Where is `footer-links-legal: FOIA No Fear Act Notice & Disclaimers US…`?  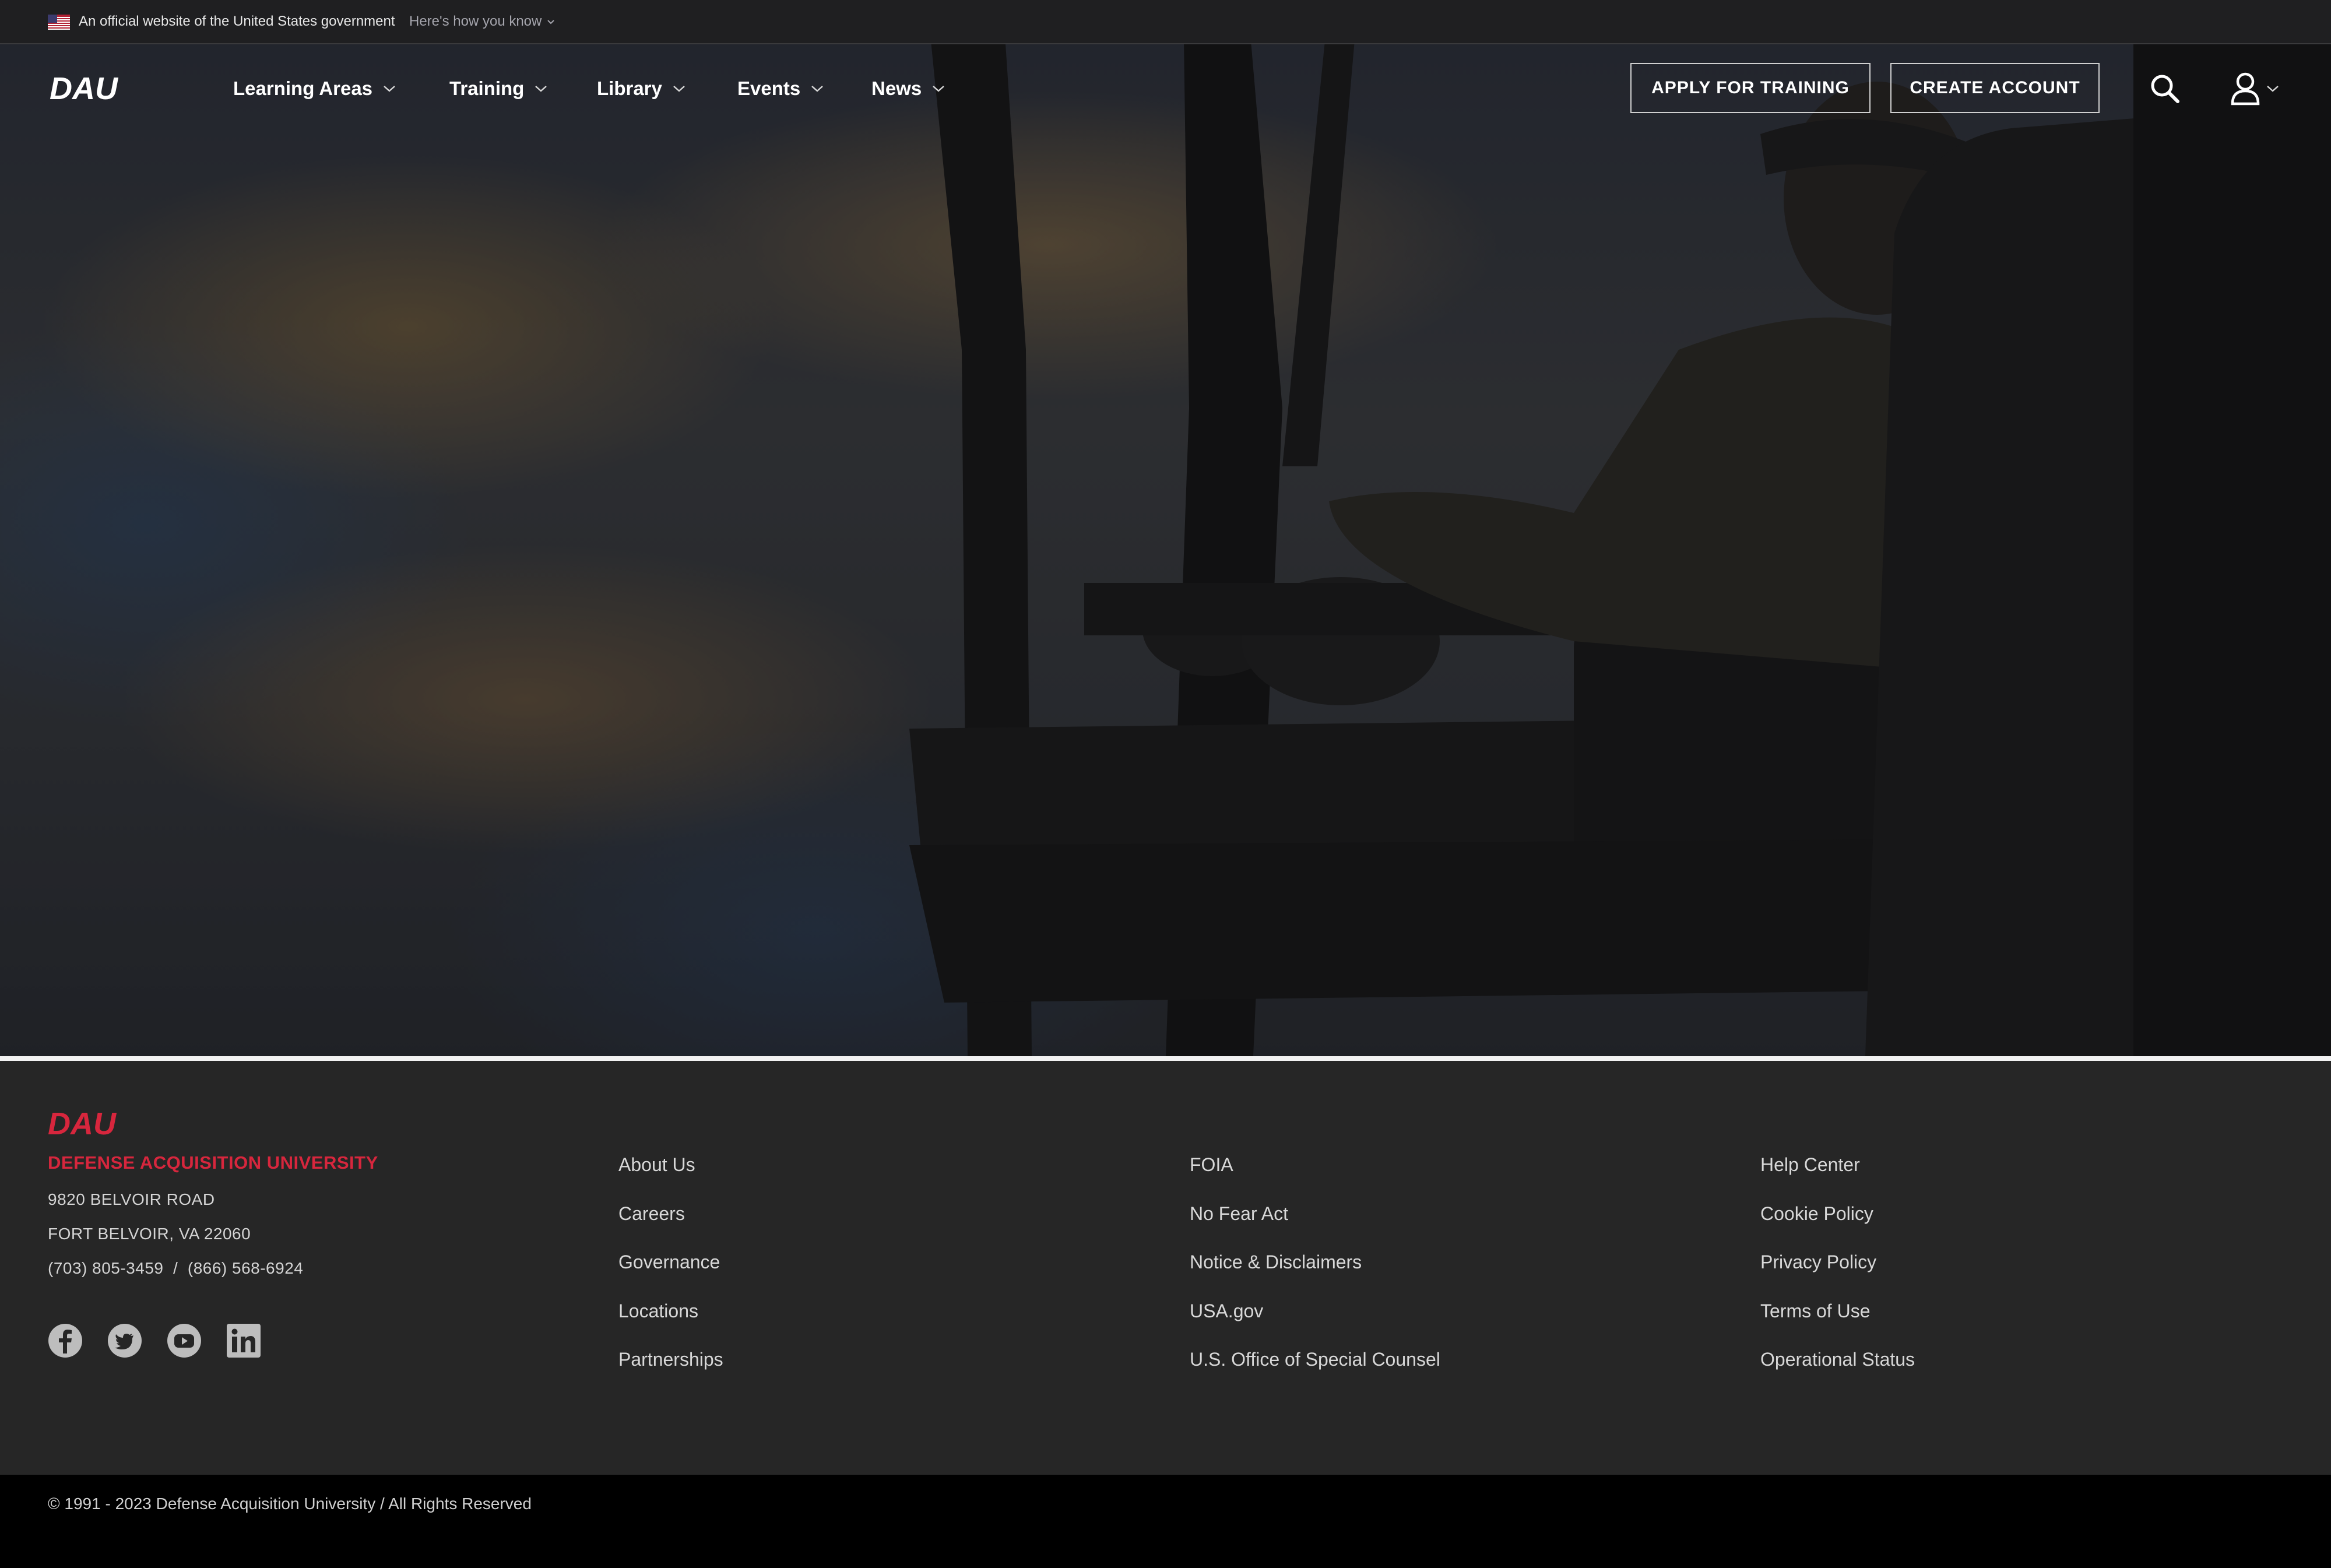 footer-links-legal: FOIA No Fear Act Notice & Disclaimers US… is located at coordinates (1315, 1275).